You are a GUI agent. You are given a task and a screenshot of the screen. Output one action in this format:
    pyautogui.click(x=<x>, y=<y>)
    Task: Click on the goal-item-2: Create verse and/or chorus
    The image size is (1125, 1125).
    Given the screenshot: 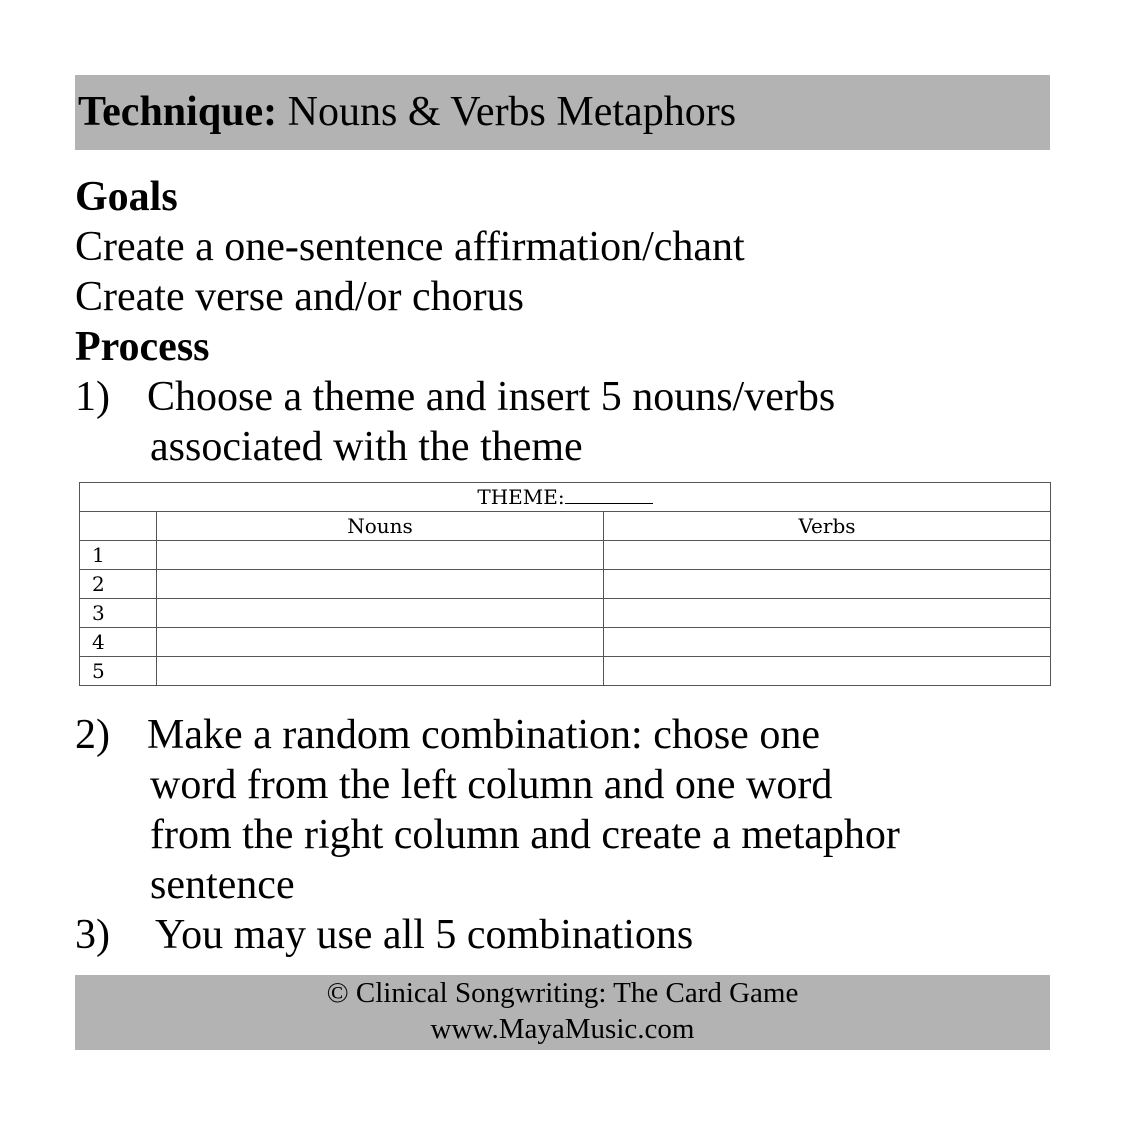 What is the action you would take?
    pyautogui.click(x=299, y=297)
    